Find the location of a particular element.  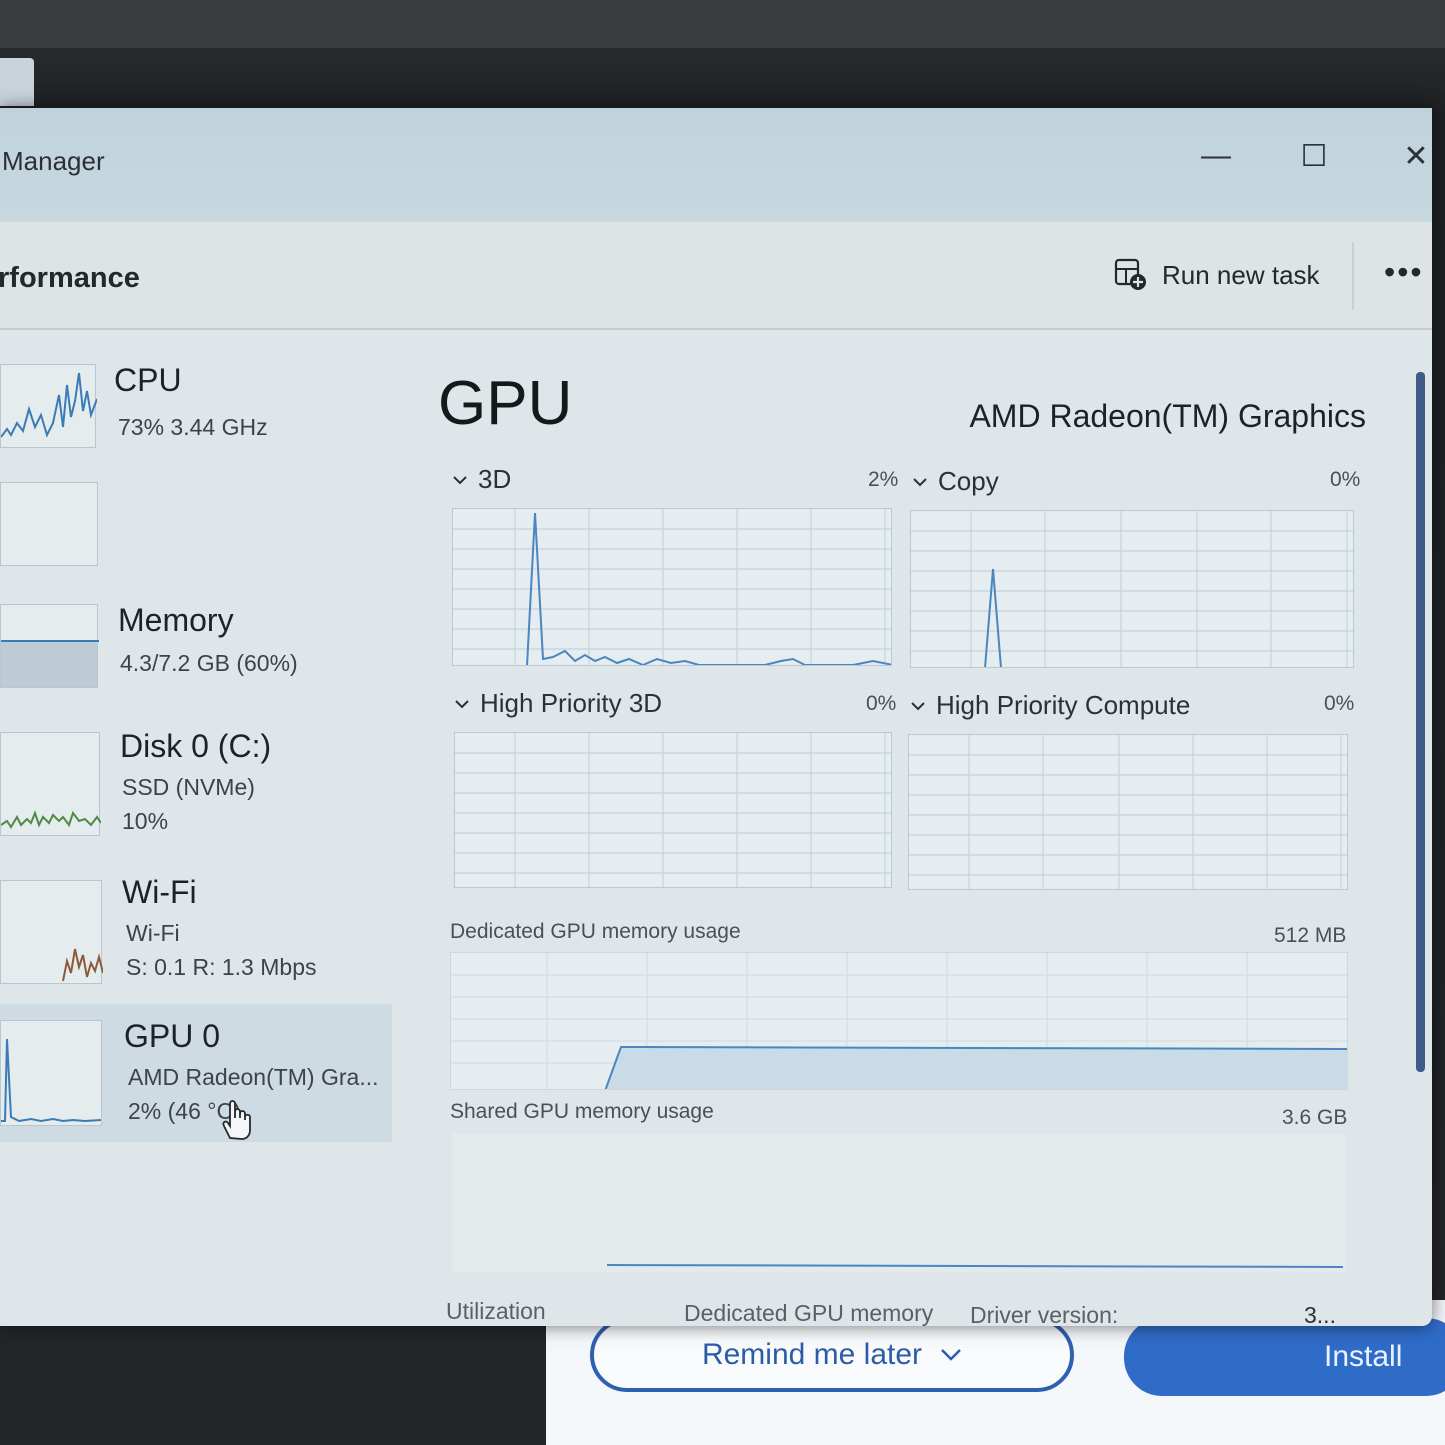

background-window-edge is located at coordinates (17, 82).